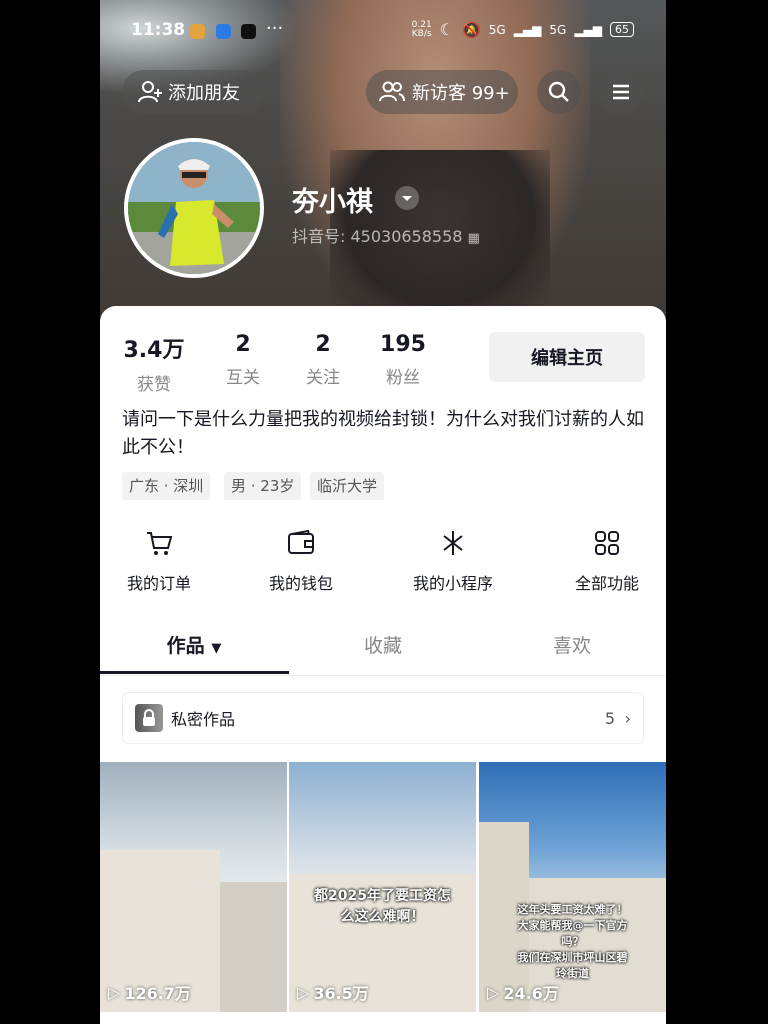  What do you see at coordinates (193, 887) in the screenshot?
I see `video-thumbnail: ▷ 126.7万` at bounding box center [193, 887].